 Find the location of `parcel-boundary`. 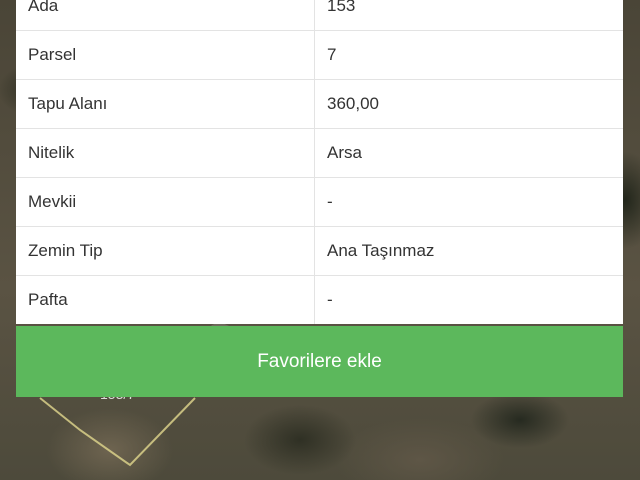

parcel-boundary is located at coordinates (117, 432).